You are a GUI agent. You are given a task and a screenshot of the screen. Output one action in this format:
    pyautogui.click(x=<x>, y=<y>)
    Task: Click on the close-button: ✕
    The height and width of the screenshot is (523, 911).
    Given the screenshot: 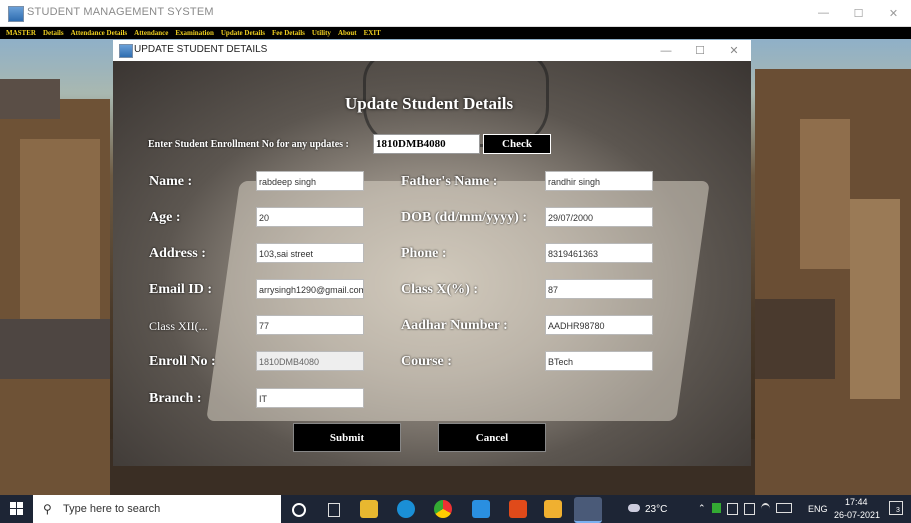 What is the action you would take?
    pyautogui.click(x=893, y=13)
    